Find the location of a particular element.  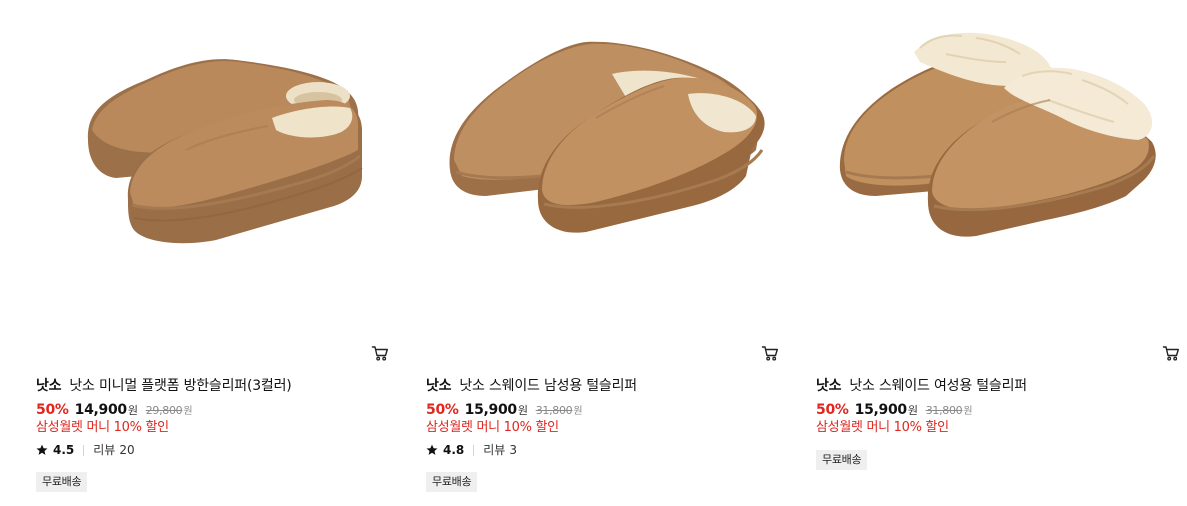

product-title: 낫소 낫소 스웨이드 남성용 털슬리퍼 is located at coordinates (531, 386).